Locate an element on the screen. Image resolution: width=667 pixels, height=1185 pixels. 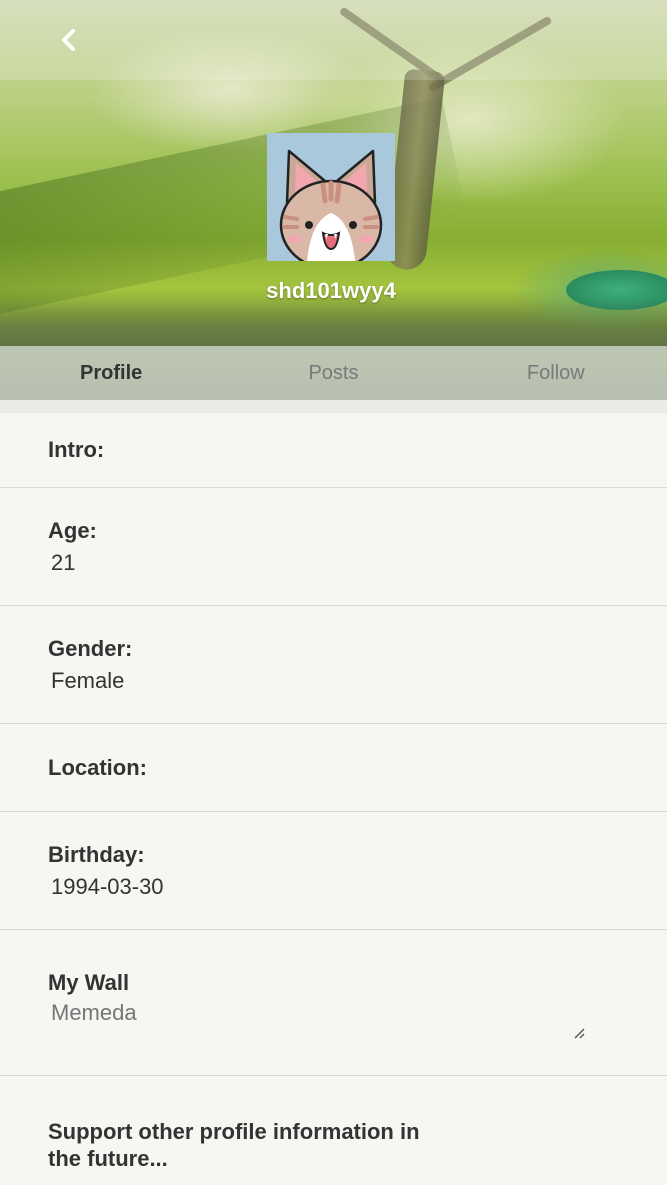
cat-avatar-icon is located at coordinates (331, 197).